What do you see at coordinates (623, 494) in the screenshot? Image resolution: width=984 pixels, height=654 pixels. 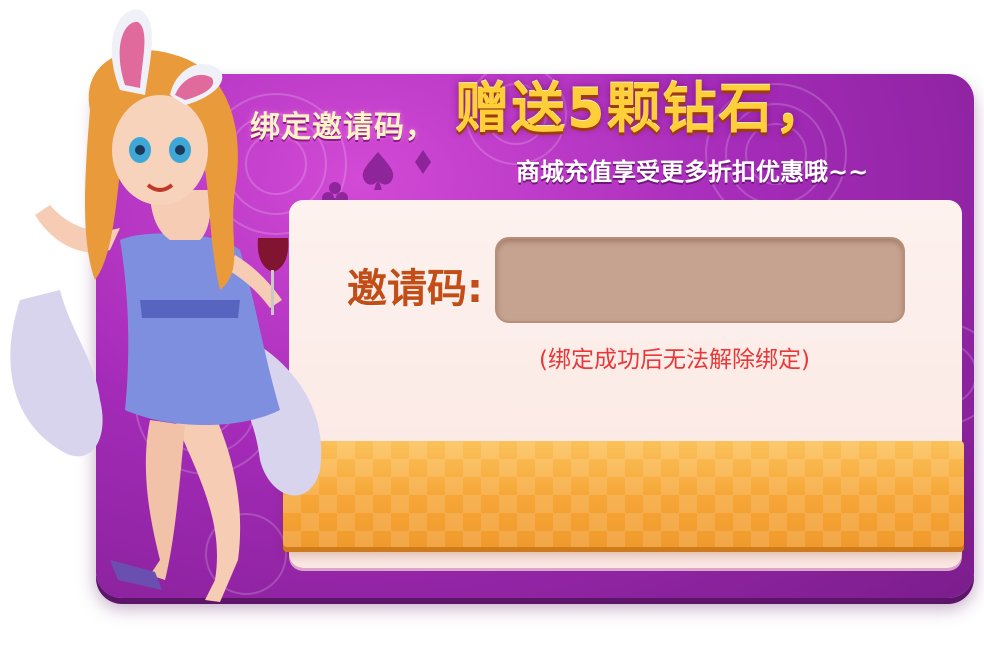 I see `confirm-button` at bounding box center [623, 494].